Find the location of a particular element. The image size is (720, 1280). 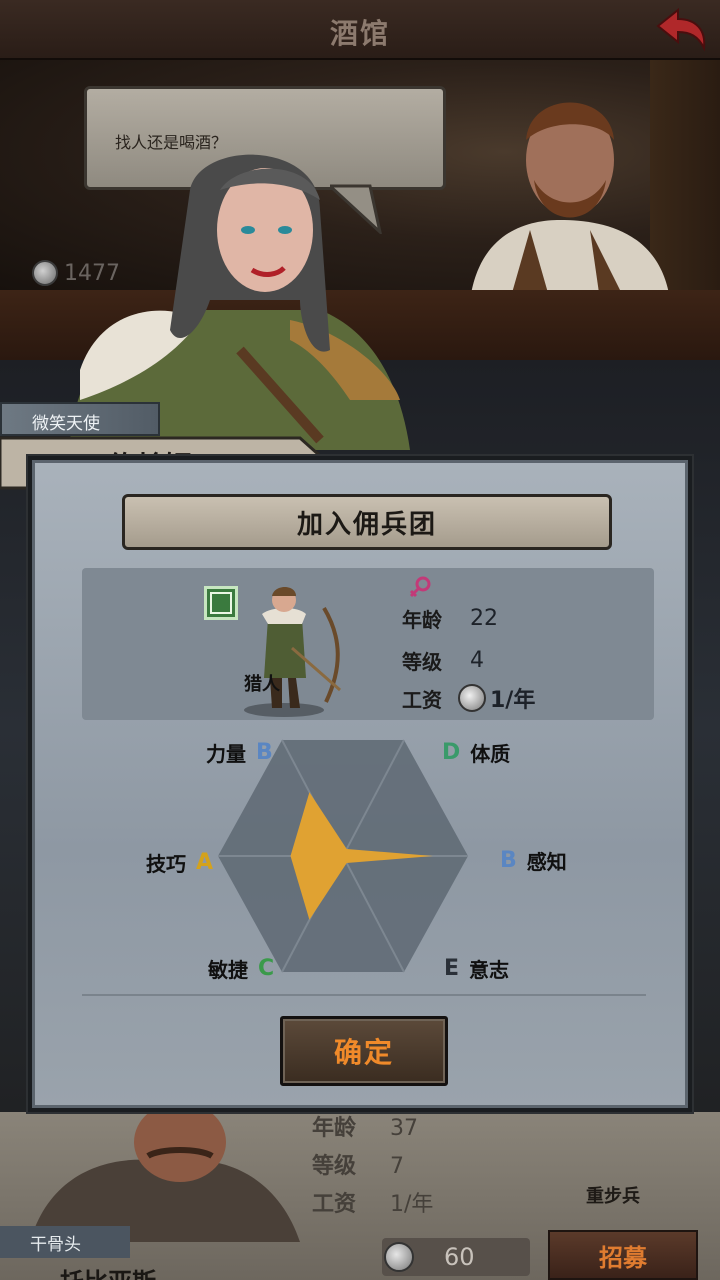

divider is located at coordinates (364, 995).